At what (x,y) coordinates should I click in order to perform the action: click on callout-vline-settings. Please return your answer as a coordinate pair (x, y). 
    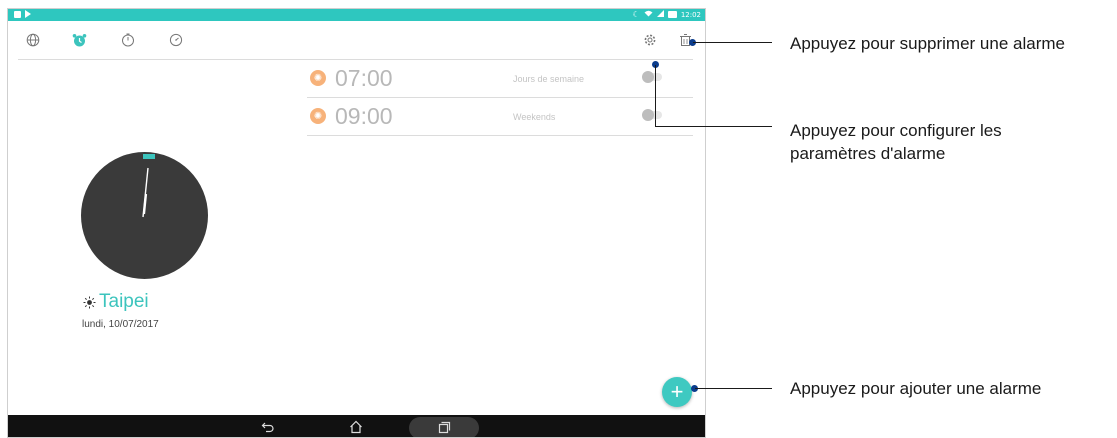
    Looking at the image, I should click on (655, 95).